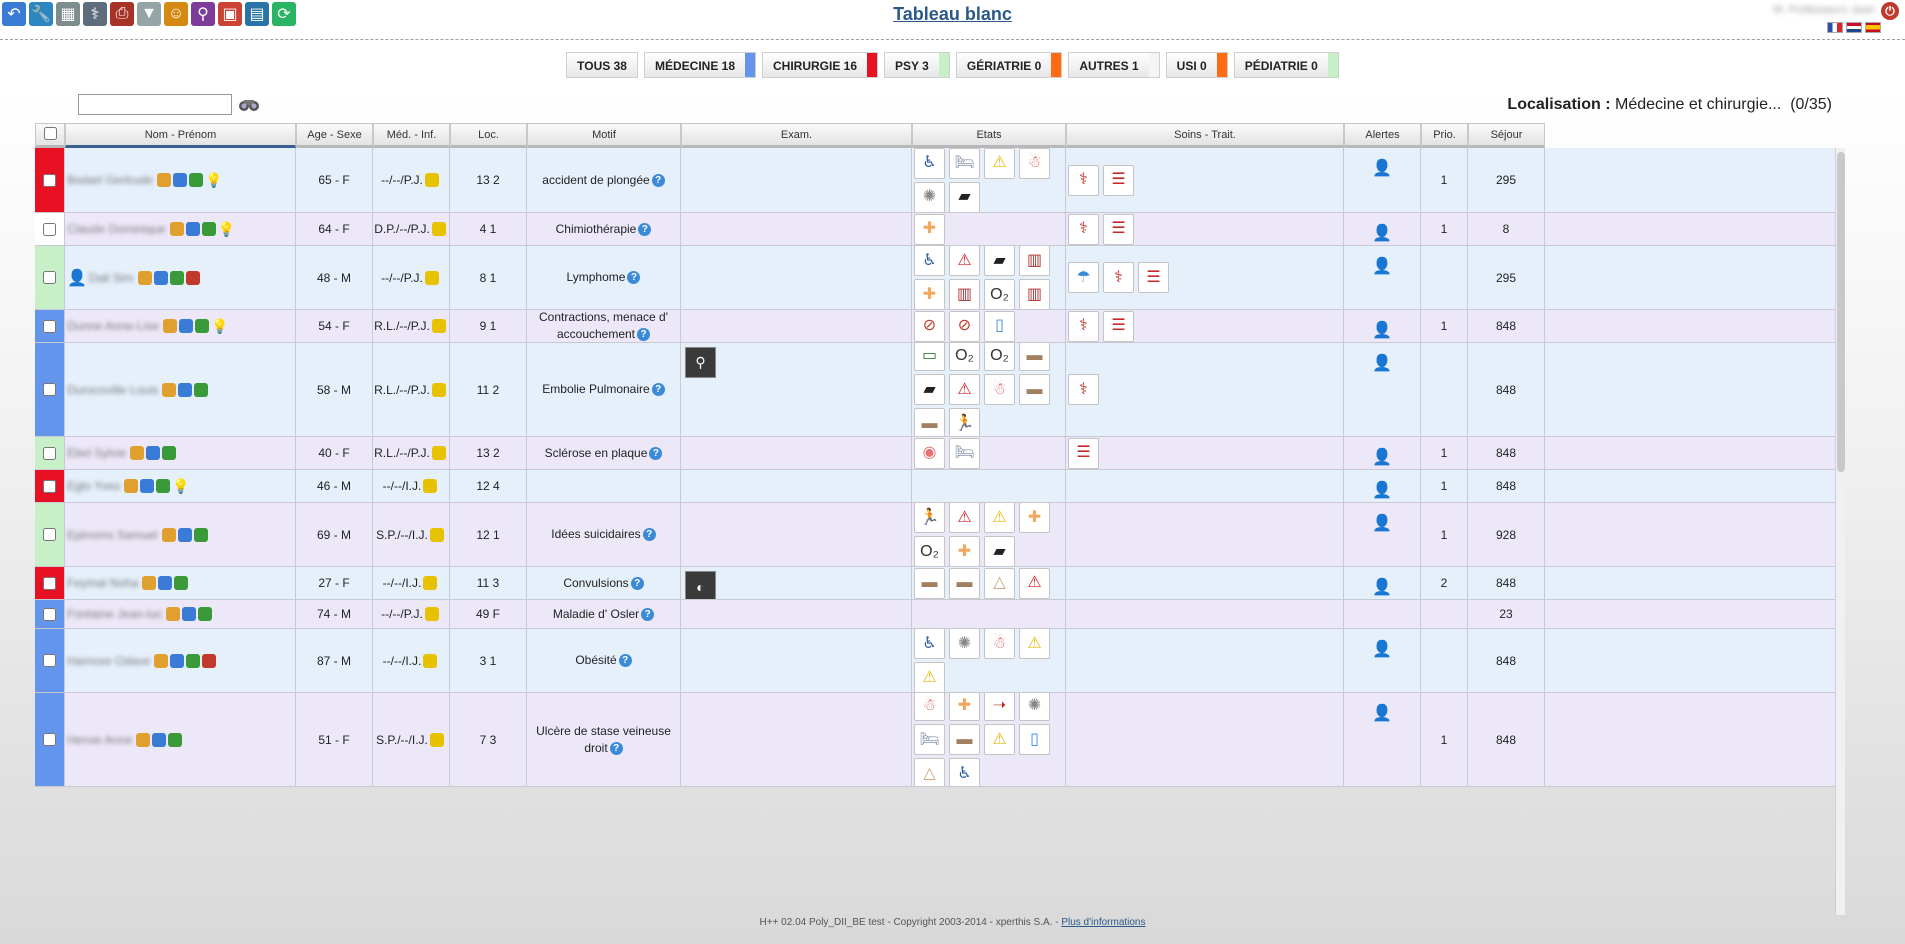 The image size is (1905, 944). I want to click on tab-5: AUTRES 1, so click(1114, 65).